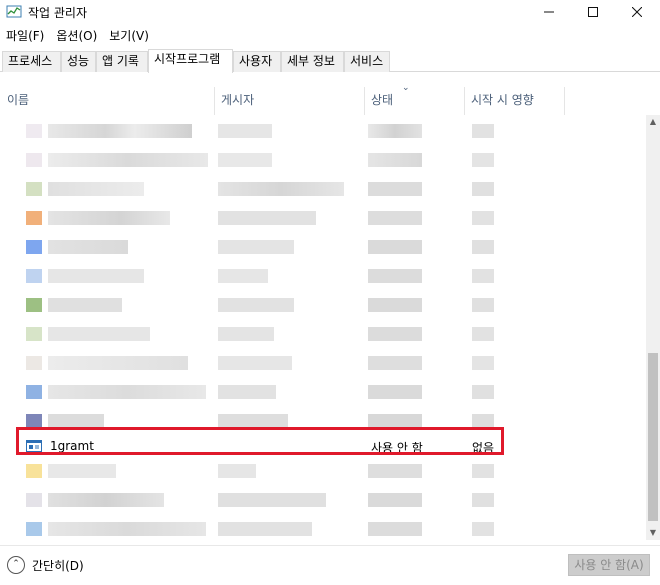 The height and width of the screenshot is (585, 660). What do you see at coordinates (16, 565) in the screenshot?
I see `chevron-up-icon: ⌃` at bounding box center [16, 565].